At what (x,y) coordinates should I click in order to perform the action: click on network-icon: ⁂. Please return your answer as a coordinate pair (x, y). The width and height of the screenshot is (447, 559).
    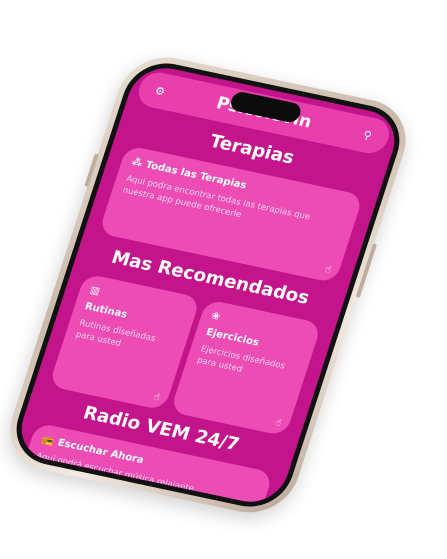
    Looking at the image, I should click on (137, 163).